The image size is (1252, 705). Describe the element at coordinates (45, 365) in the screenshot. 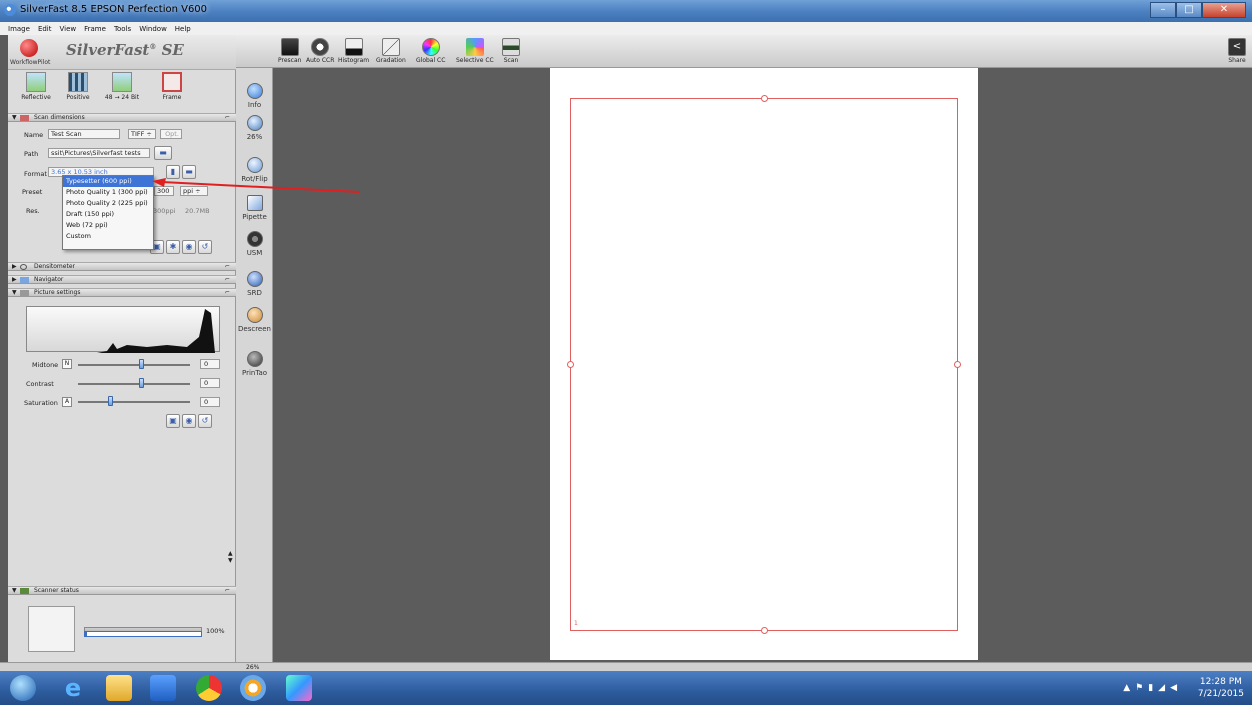

I see `midtone-label: Midtone` at that location.